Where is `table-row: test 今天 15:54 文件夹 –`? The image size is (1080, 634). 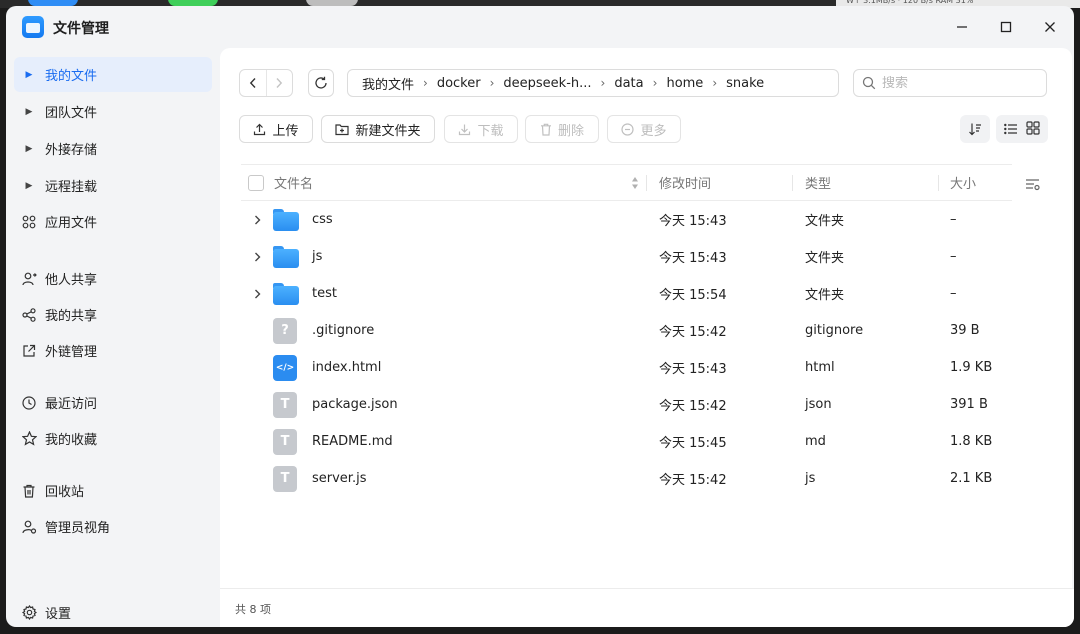
table-row: test 今天 15:54 文件夹 – is located at coordinates (626, 293).